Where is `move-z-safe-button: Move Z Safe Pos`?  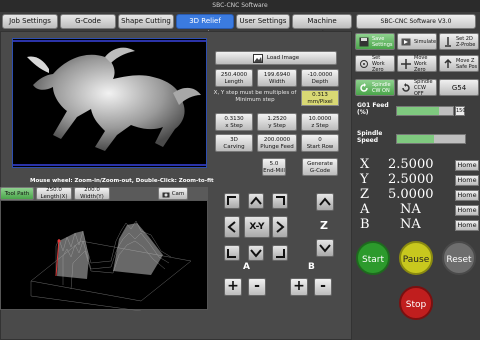
move-z-safe-button: Move Z Safe Pos is located at coordinates (459, 63).